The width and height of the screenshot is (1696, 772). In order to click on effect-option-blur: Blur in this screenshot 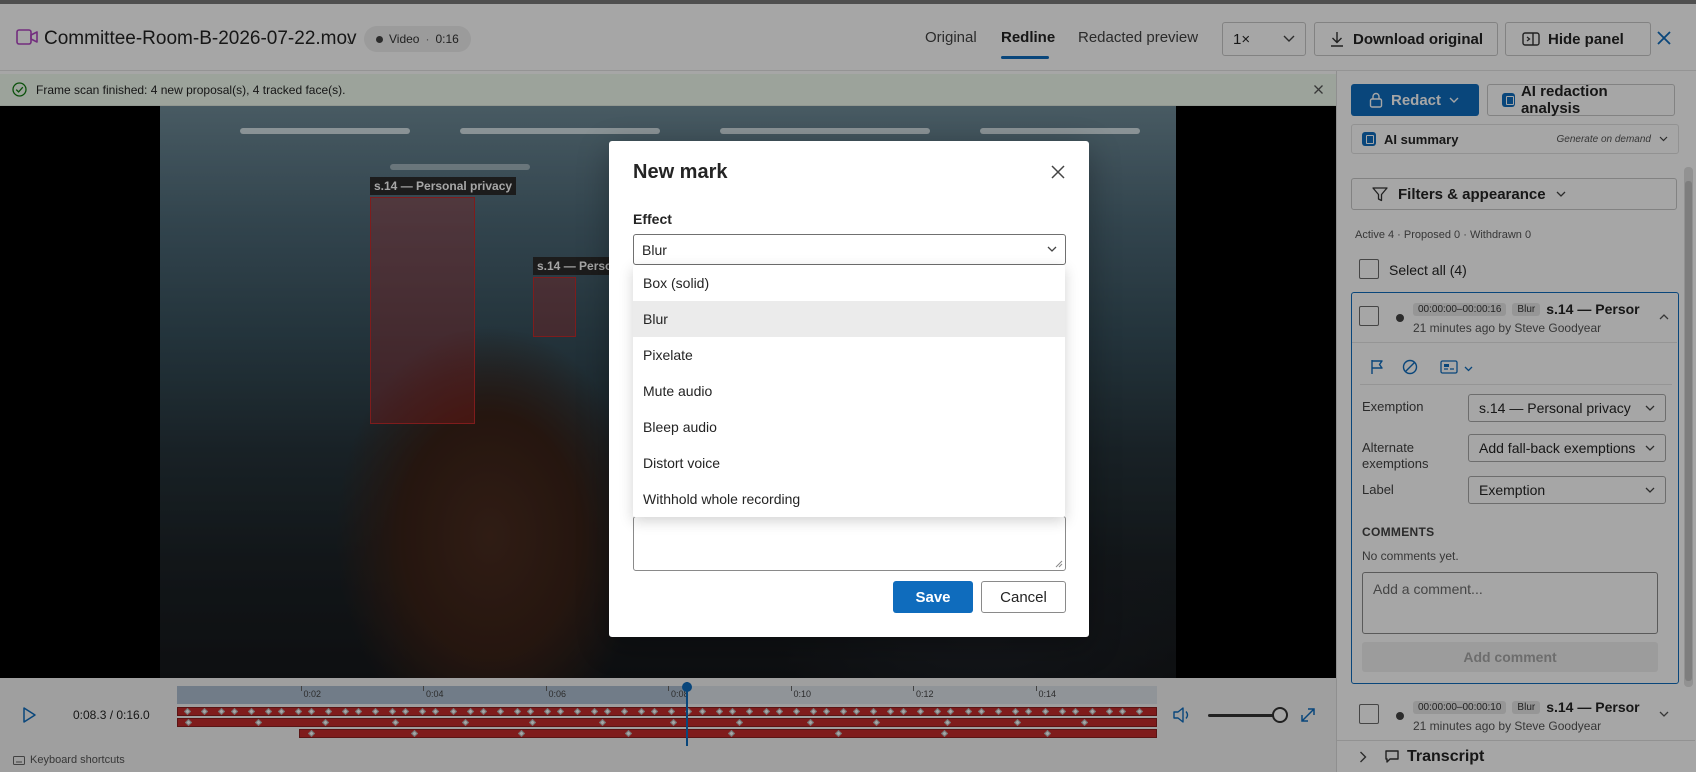, I will do `click(849, 319)`.